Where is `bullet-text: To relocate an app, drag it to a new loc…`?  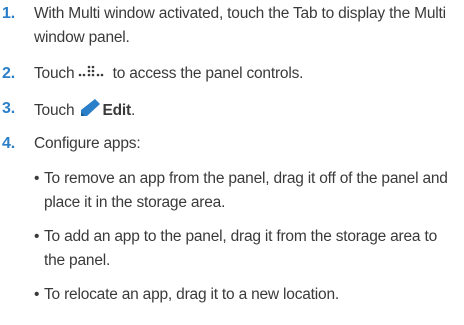 bullet-text: To relocate an app, drag it to a new loc… is located at coordinates (191, 294).